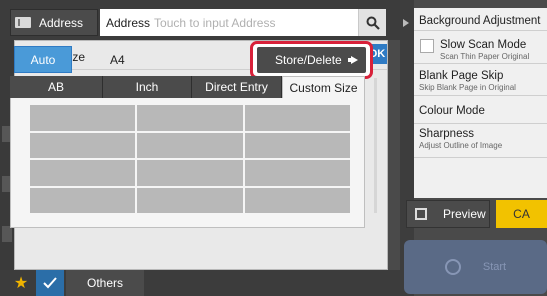 This screenshot has height=296, width=547. What do you see at coordinates (43, 59) in the screenshot?
I see `auto-size-button: Auto` at bounding box center [43, 59].